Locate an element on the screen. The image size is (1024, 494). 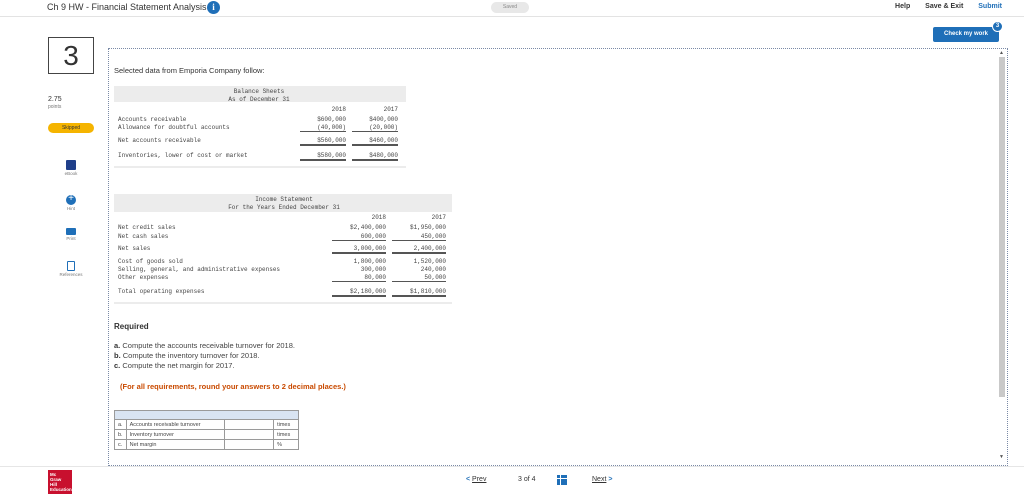
references-icon is located at coordinates (71, 266).